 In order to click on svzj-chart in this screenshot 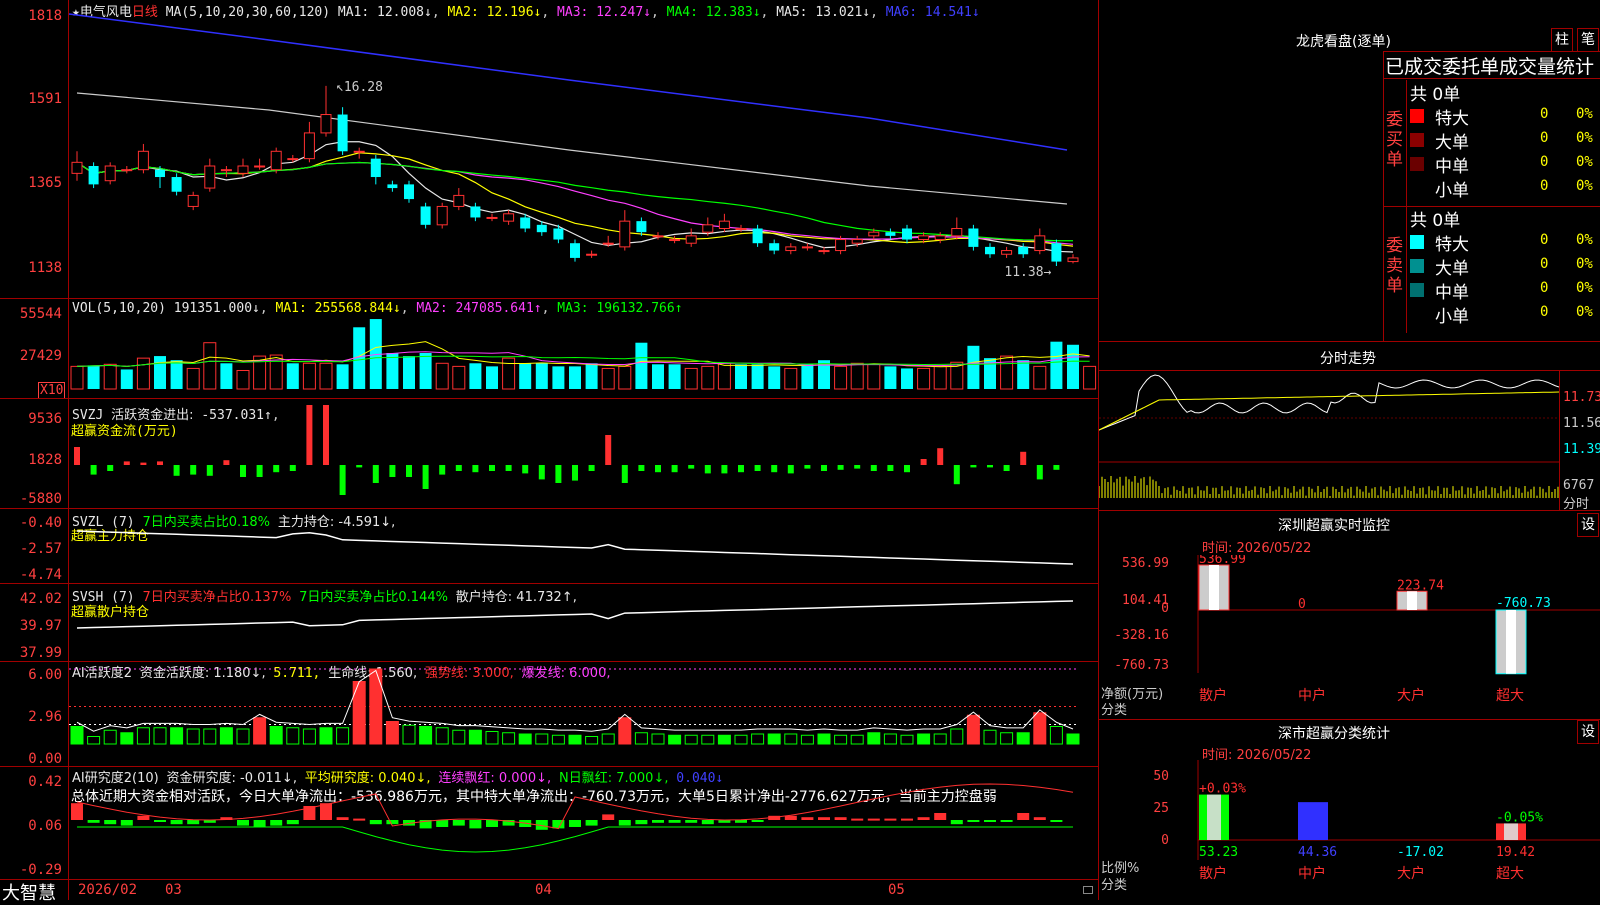, I will do `click(583, 454)`.